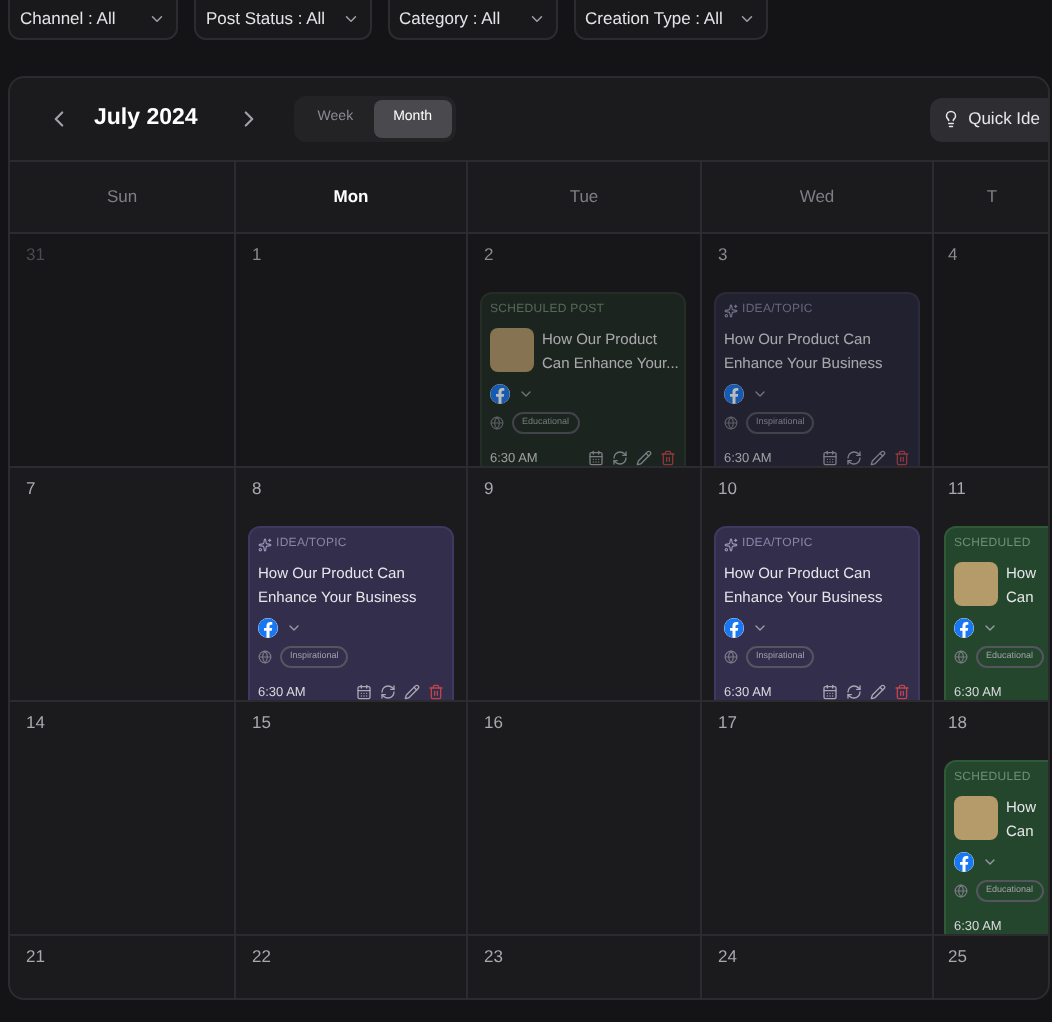 This screenshot has height=1022, width=1052. What do you see at coordinates (351, 197) in the screenshot?
I see `weekday-header: Mon` at bounding box center [351, 197].